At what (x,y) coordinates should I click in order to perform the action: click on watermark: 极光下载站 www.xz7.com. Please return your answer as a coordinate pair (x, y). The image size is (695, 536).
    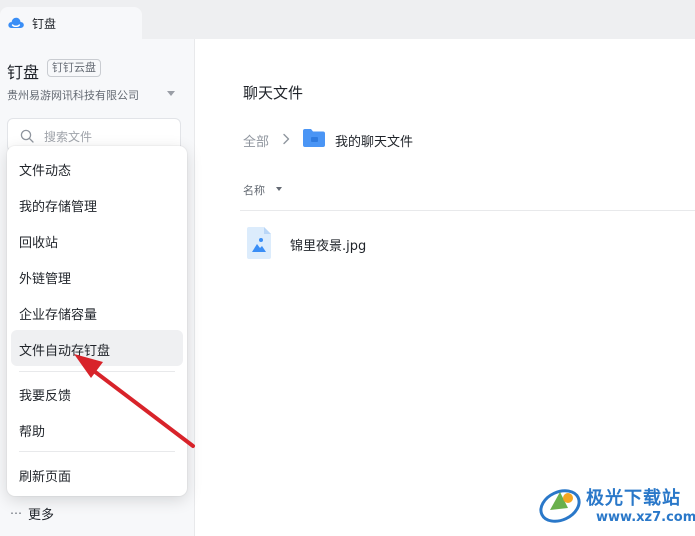
    Looking at the image, I should click on (616, 507).